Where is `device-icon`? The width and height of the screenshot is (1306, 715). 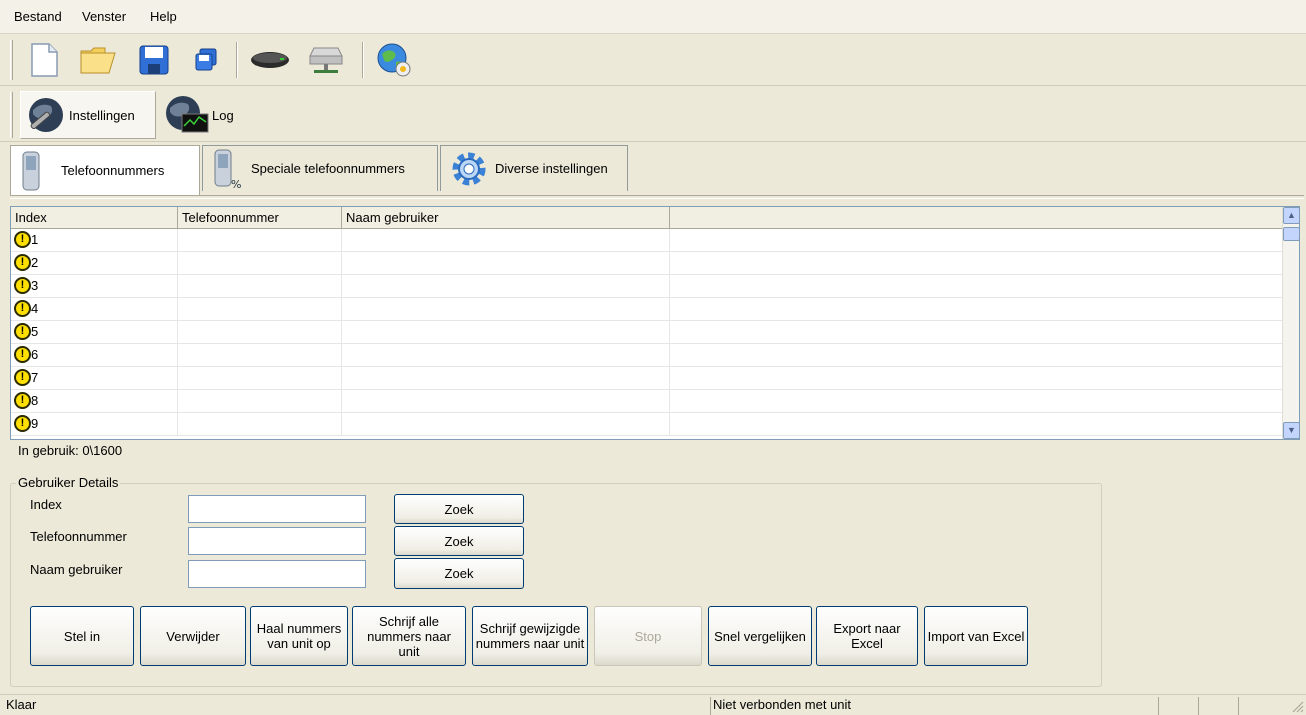
device-icon is located at coordinates (270, 60).